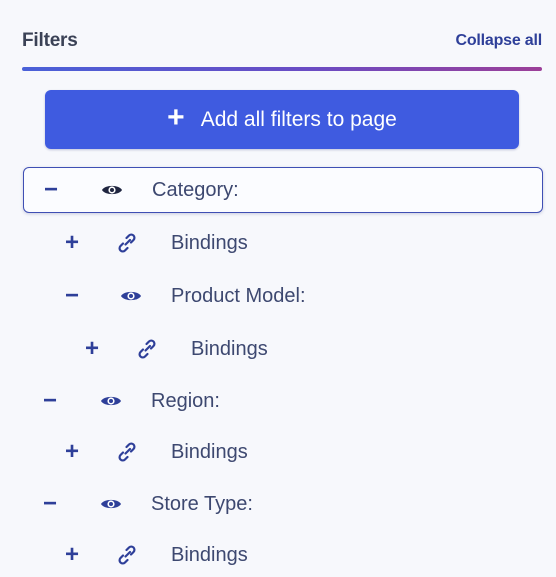 The height and width of the screenshot is (577, 556). Describe the element at coordinates (498, 41) in the screenshot. I see `collapse-all-link: Collapse all` at that location.